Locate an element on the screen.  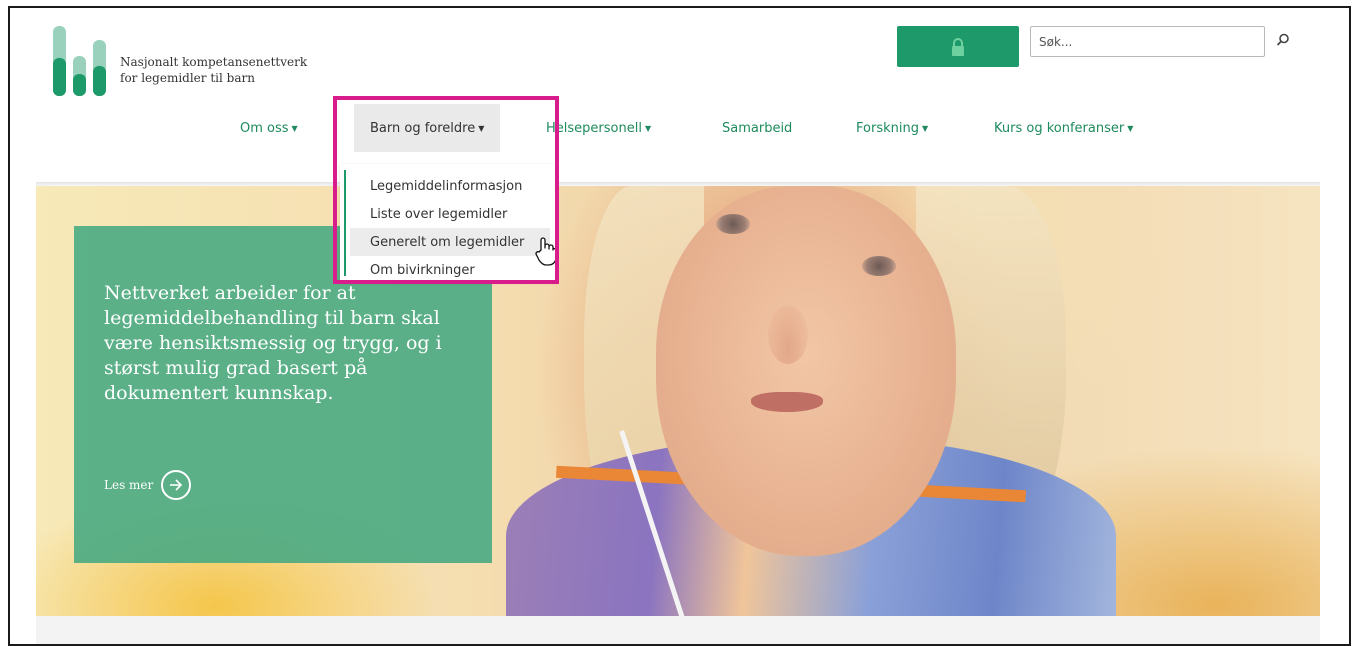
content-section-start is located at coordinates (678, 630).